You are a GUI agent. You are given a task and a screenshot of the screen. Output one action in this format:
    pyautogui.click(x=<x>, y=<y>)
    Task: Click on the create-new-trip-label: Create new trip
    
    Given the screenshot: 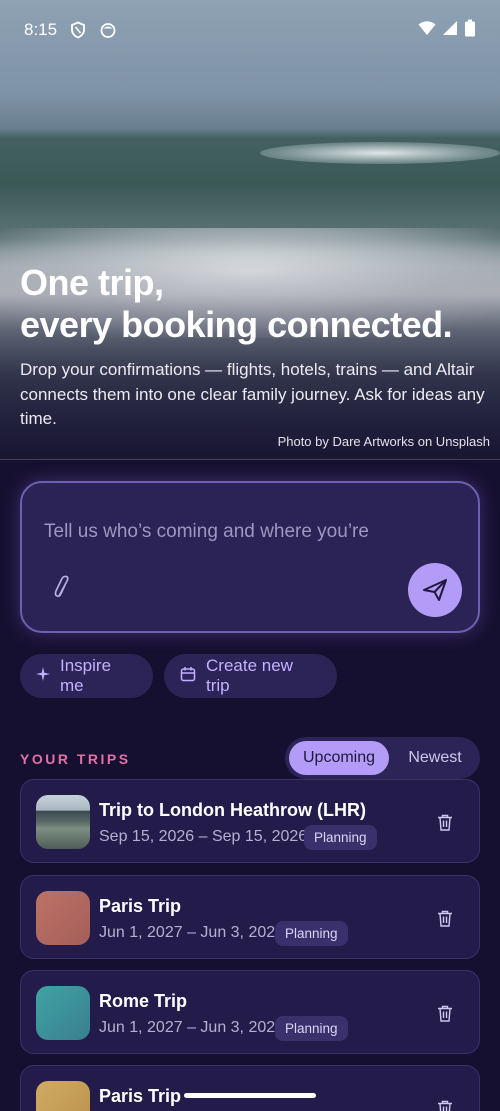 What is the action you would take?
    pyautogui.click(x=249, y=675)
    